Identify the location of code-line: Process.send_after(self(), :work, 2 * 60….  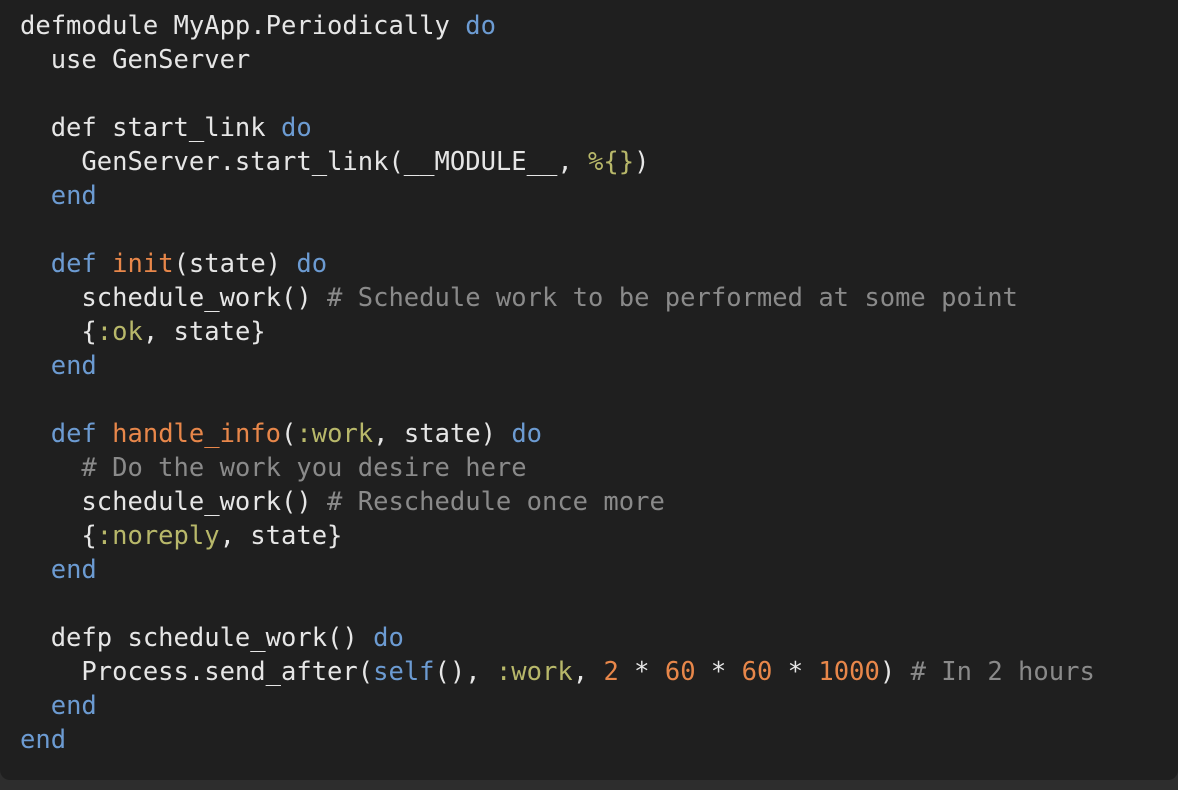
(557, 672).